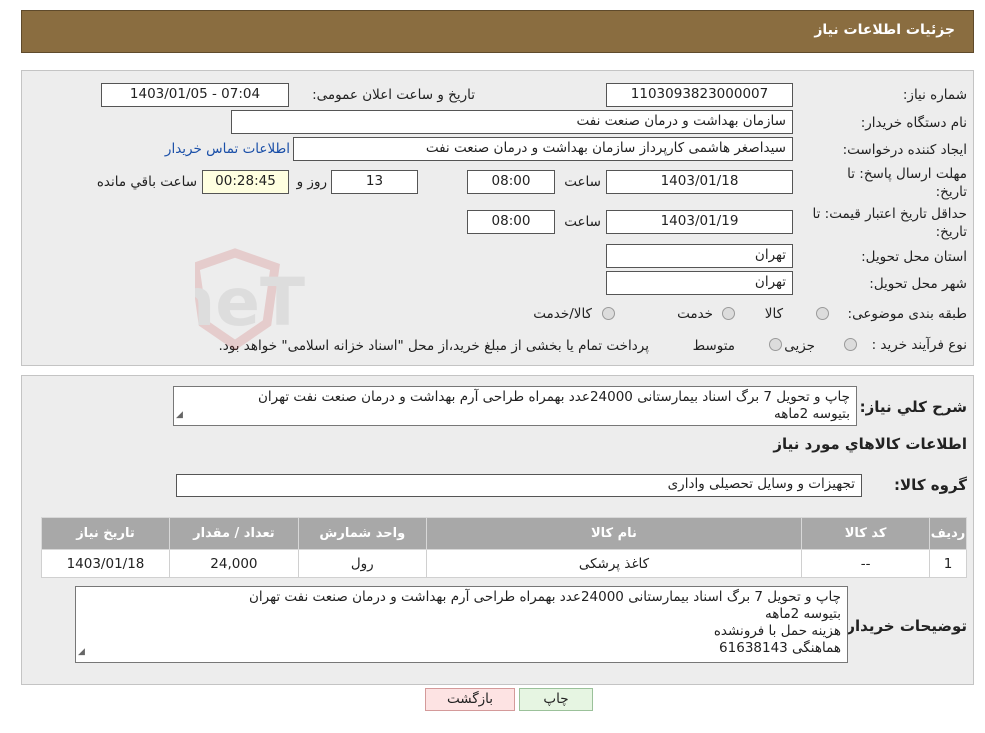 The height and width of the screenshot is (733, 985). I want to click on days-label: روز و, so click(311, 182).